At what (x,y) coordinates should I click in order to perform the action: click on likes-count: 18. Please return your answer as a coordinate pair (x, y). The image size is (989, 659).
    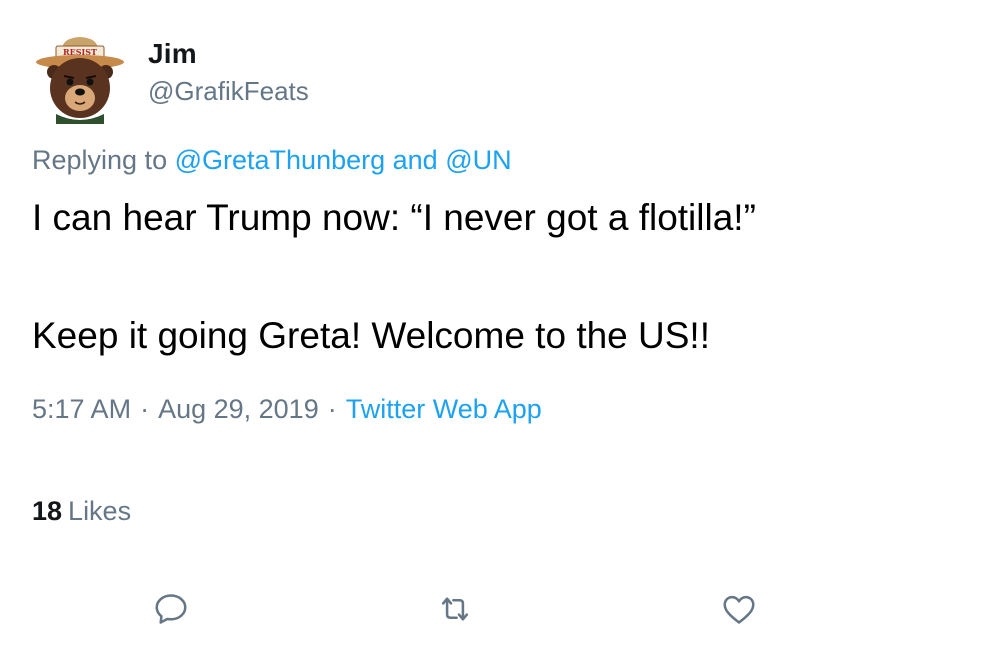
    Looking at the image, I should click on (47, 511).